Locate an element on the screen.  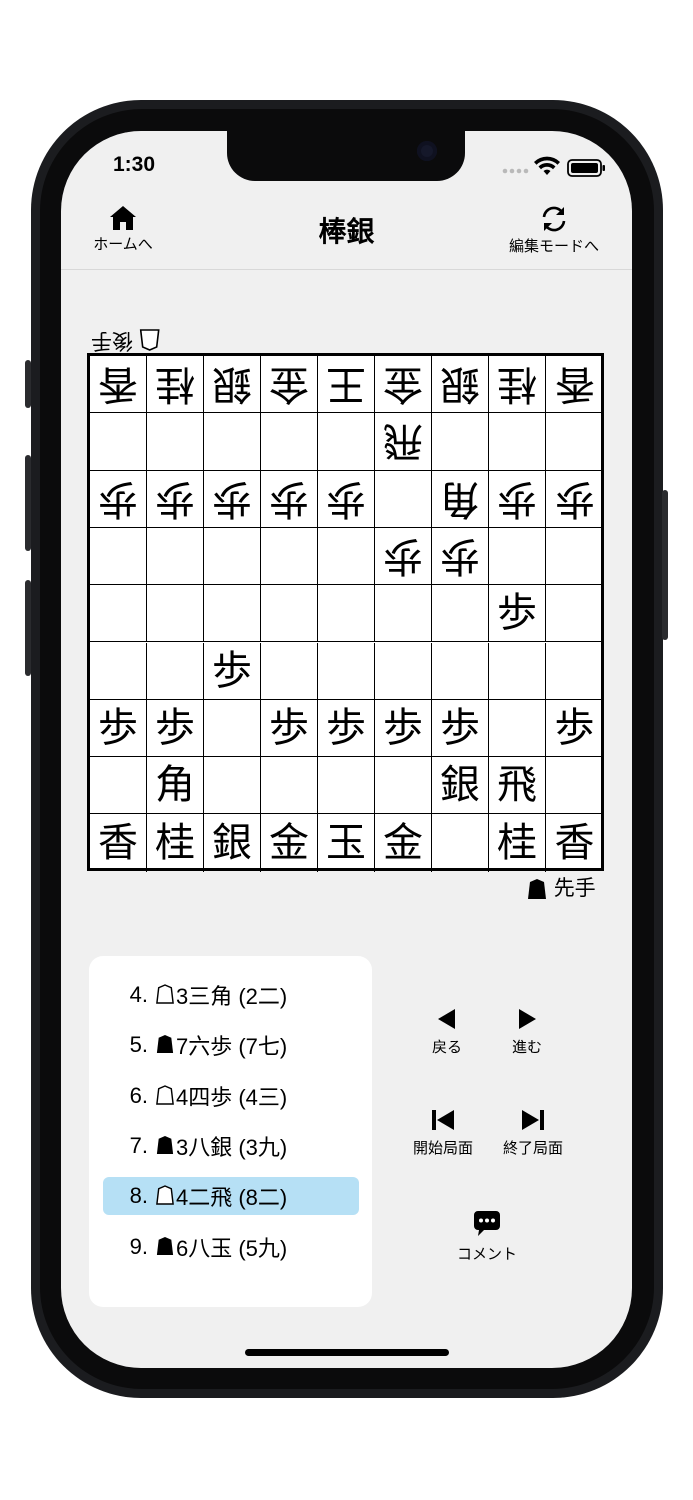
gote-piece: 桂 is located at coordinates (517, 384).